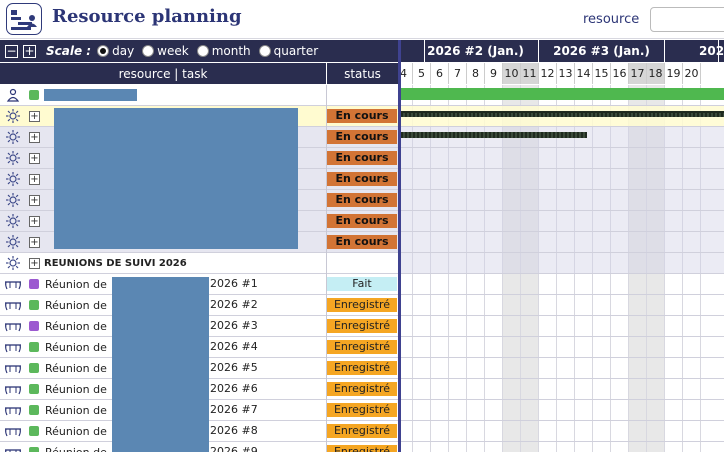  I want to click on day-header: 18, so click(656, 73).